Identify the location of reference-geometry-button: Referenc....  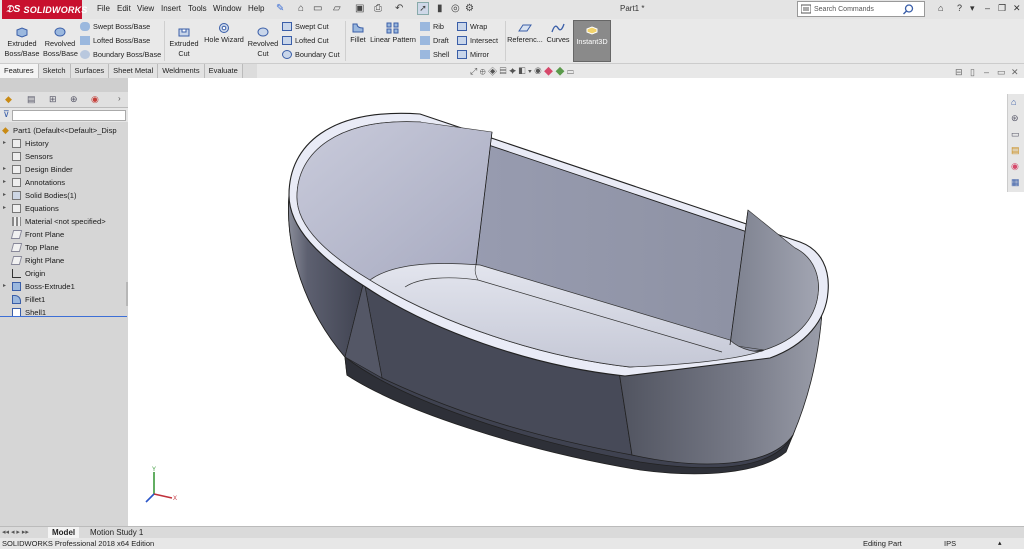
(525, 33).